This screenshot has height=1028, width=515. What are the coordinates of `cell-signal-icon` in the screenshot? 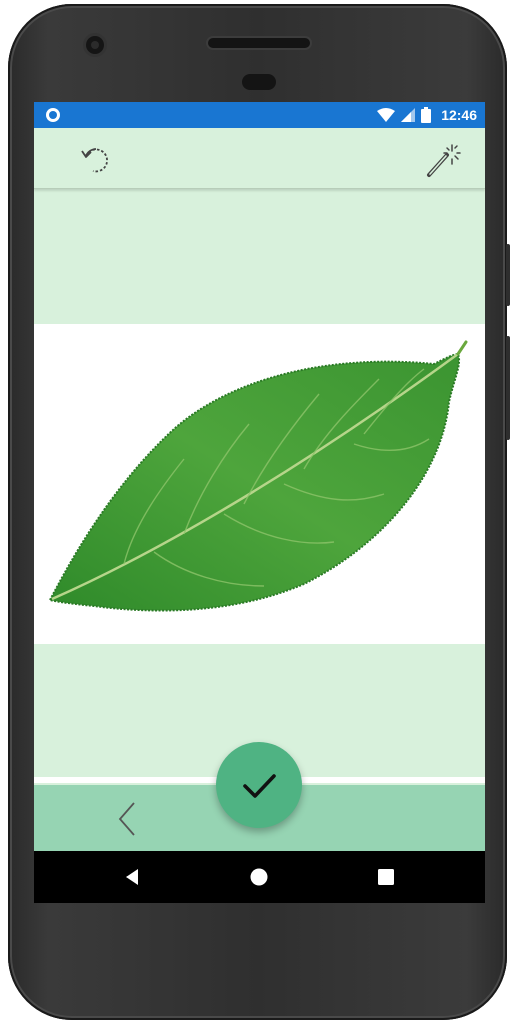 It's located at (408, 115).